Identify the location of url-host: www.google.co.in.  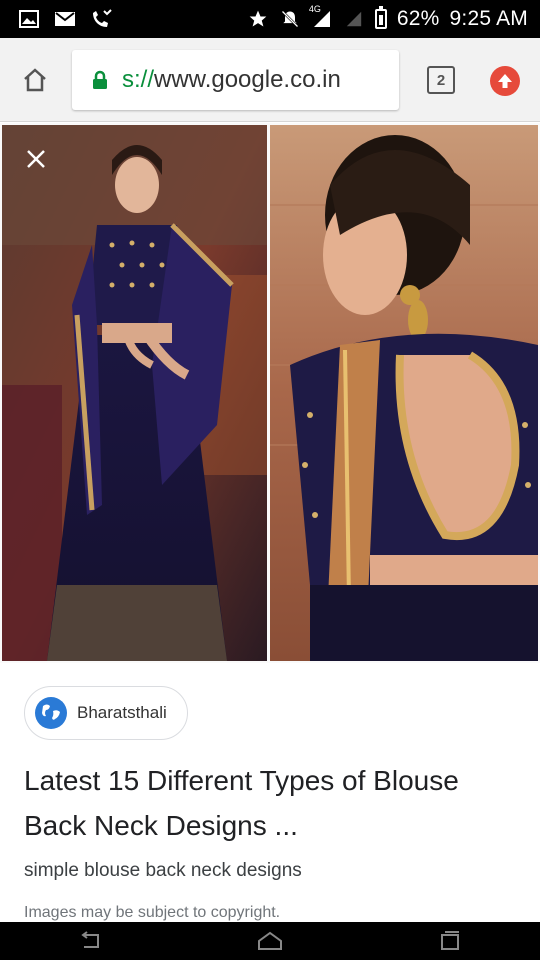
(247, 79).